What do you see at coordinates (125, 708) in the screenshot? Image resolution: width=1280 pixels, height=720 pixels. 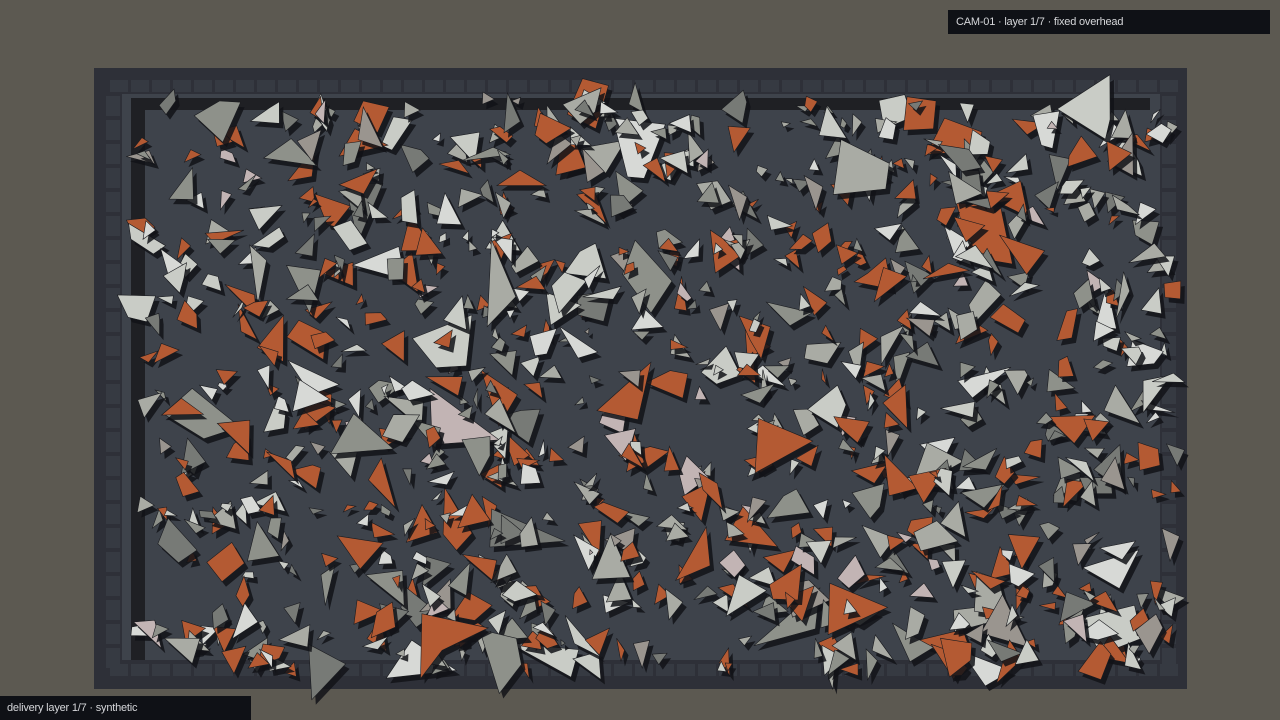 I see `delivery-caption: delivery layer 1/7 · synthetic` at bounding box center [125, 708].